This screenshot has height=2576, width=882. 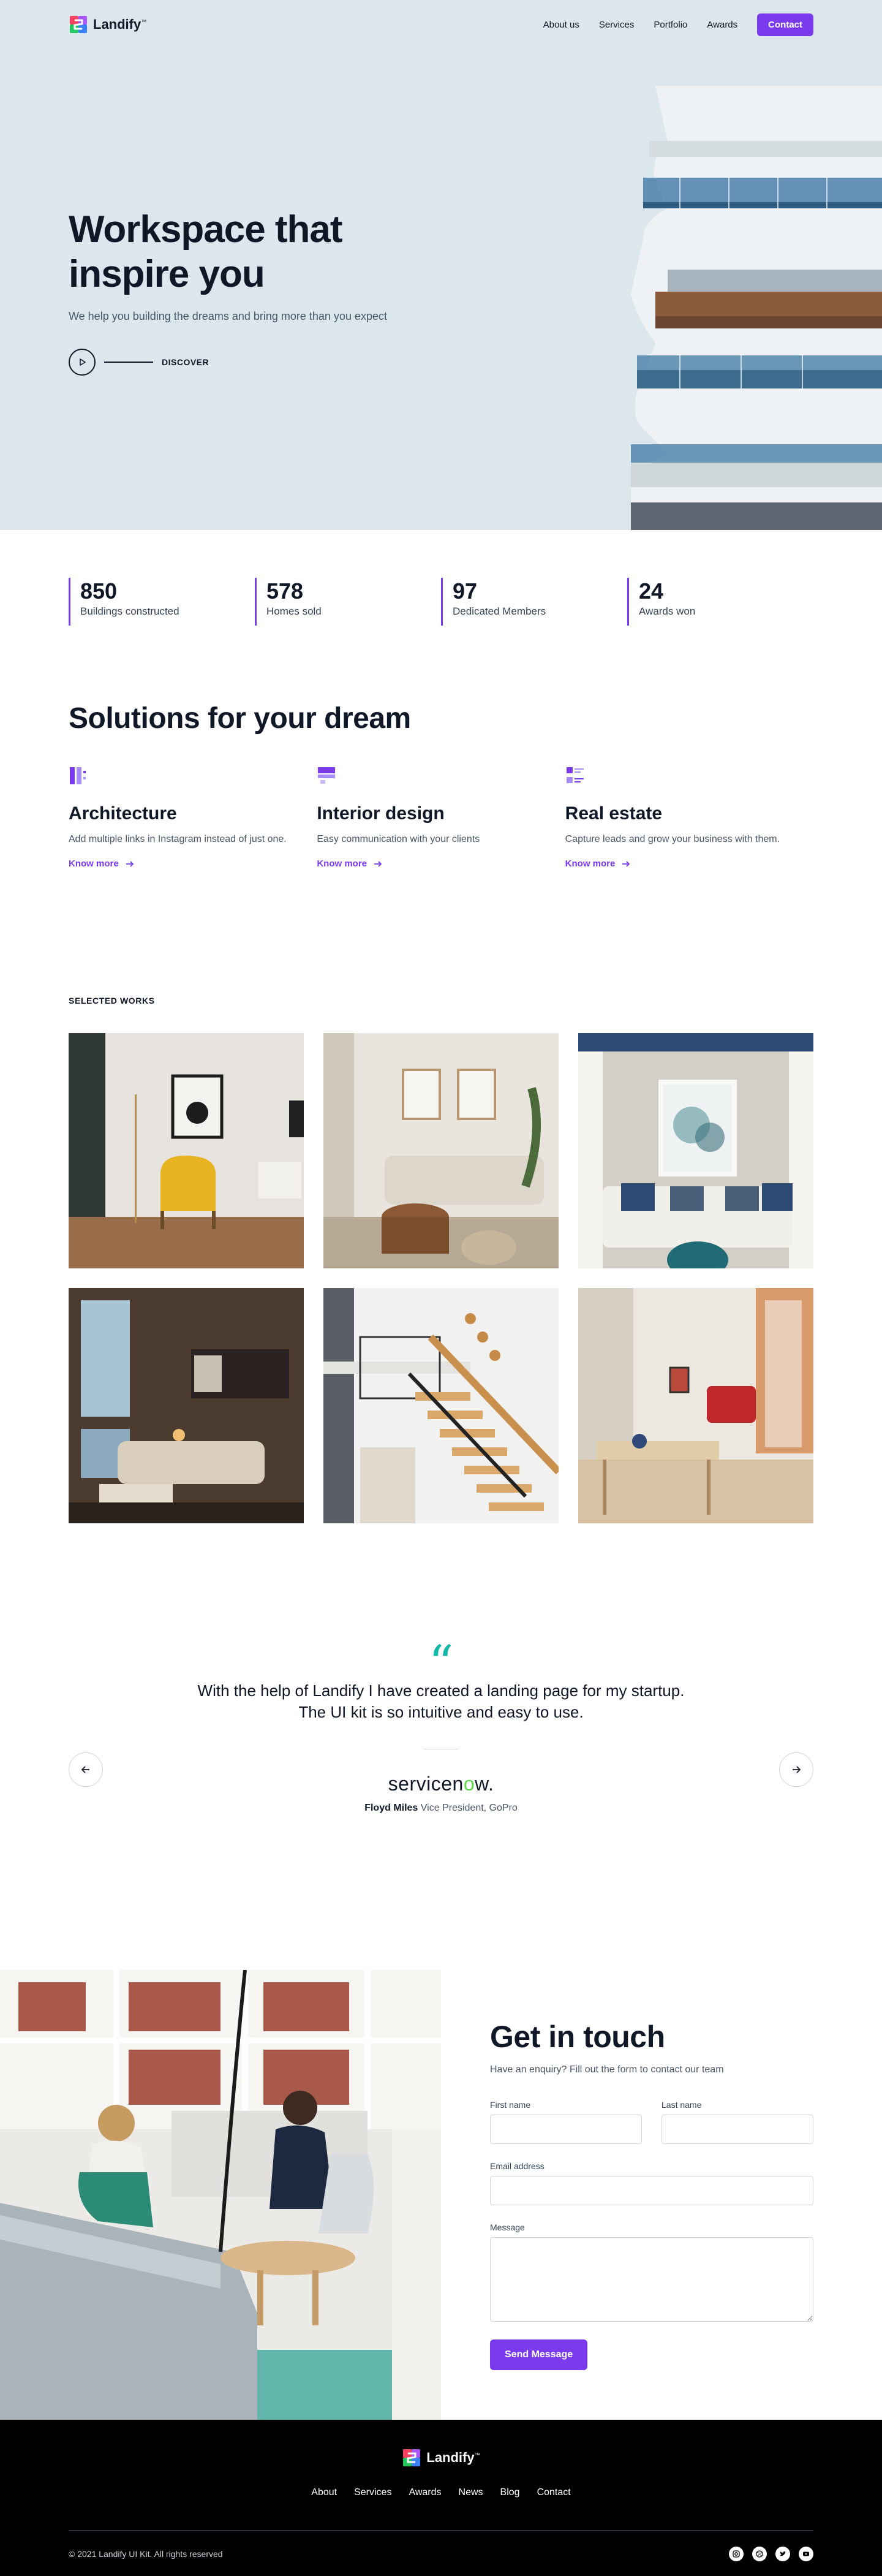 I want to click on contact-title: Get in touch, so click(x=578, y=2037).